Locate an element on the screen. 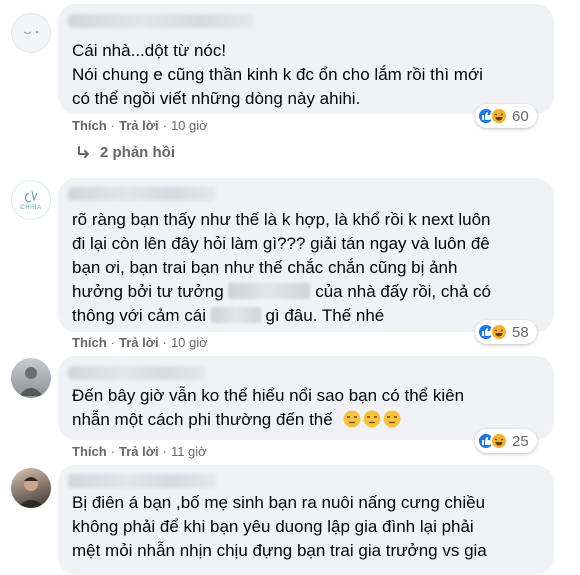 The image size is (580, 575). reaction-count: 25 is located at coordinates (520, 441).